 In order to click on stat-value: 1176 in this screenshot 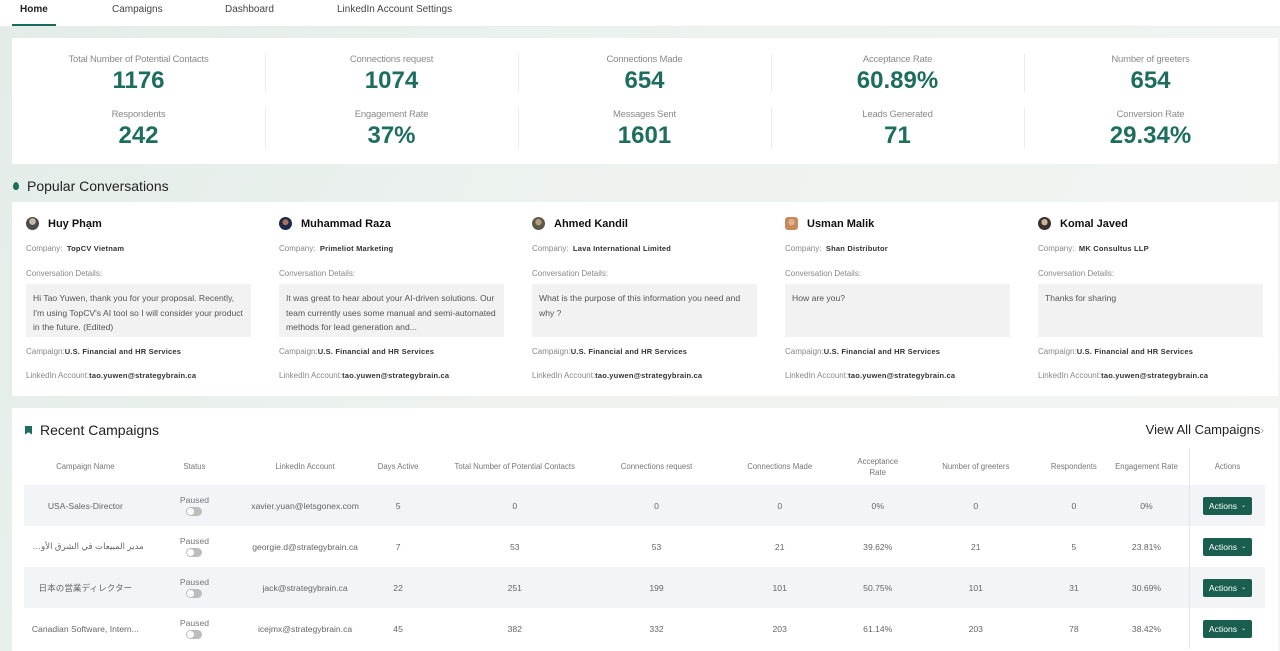, I will do `click(138, 80)`.